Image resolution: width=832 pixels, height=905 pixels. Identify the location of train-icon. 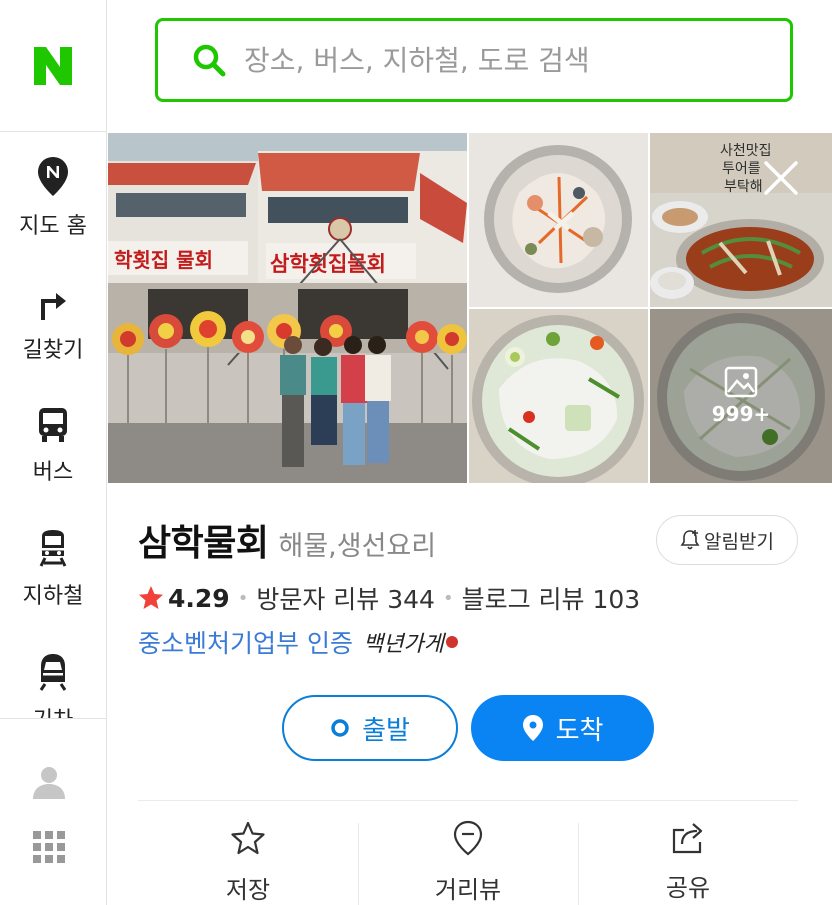
(53, 669).